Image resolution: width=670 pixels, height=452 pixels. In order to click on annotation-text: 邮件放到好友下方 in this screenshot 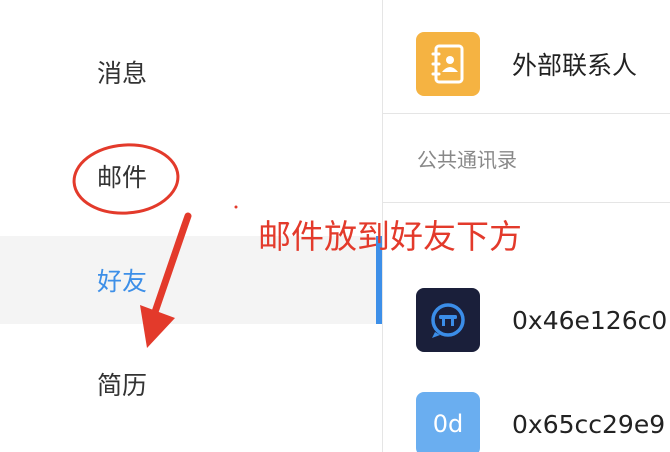, I will do `click(390, 236)`.